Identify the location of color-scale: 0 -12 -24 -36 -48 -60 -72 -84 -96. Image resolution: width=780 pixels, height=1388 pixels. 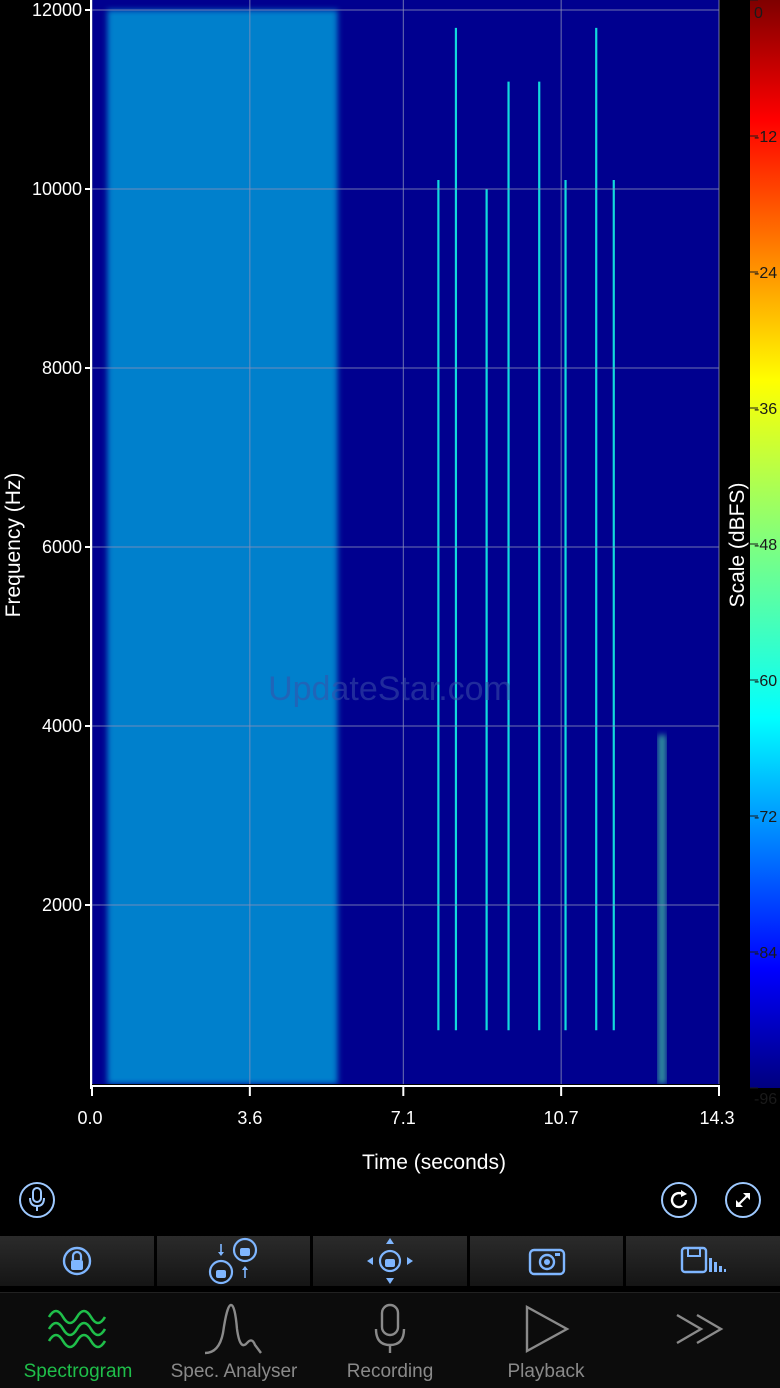
(765, 554).